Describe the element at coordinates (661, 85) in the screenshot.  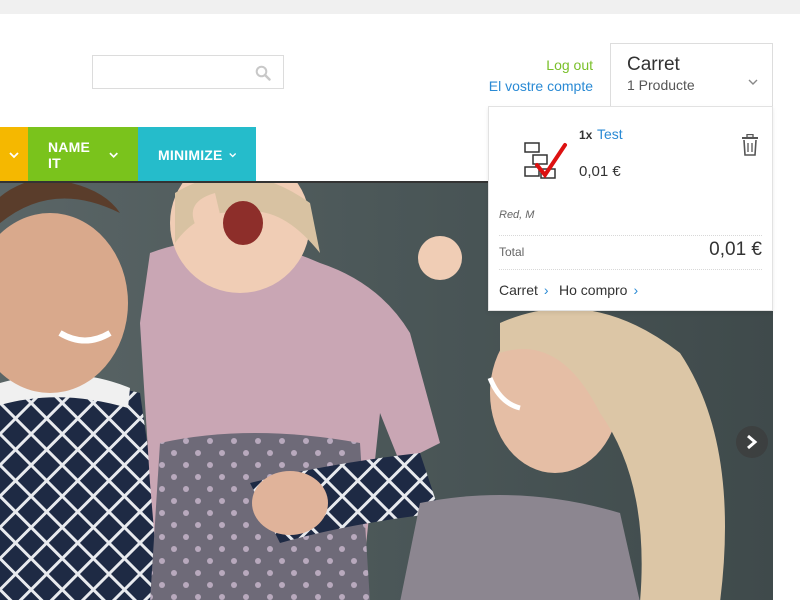
I see `cart-count: 1 Producte` at that location.